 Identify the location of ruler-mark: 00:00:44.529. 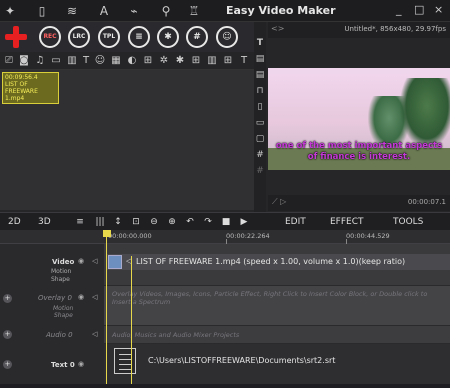
(368, 236).